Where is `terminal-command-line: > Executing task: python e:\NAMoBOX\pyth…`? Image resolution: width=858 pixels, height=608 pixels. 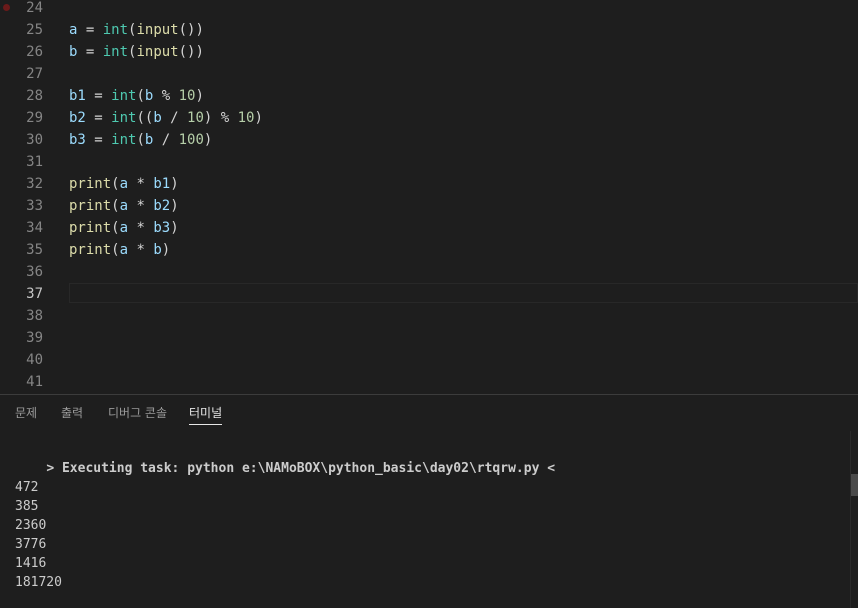
terminal-command-line: > Executing task: python e:\NAMoBOX\pyth… is located at coordinates (285, 468).